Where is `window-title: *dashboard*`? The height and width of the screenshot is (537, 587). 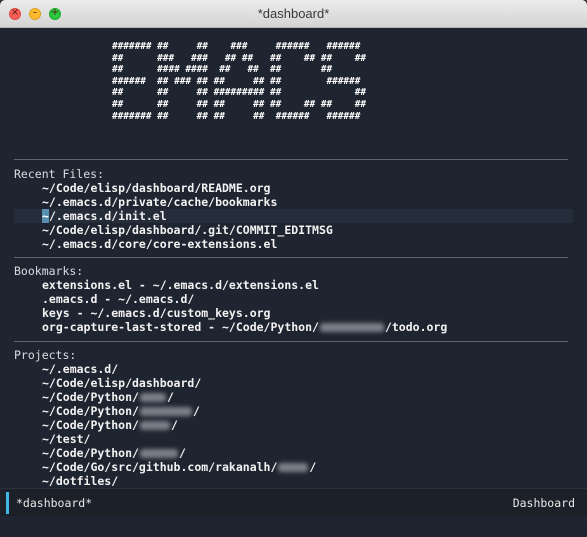
window-title: *dashboard* is located at coordinates (293, 13).